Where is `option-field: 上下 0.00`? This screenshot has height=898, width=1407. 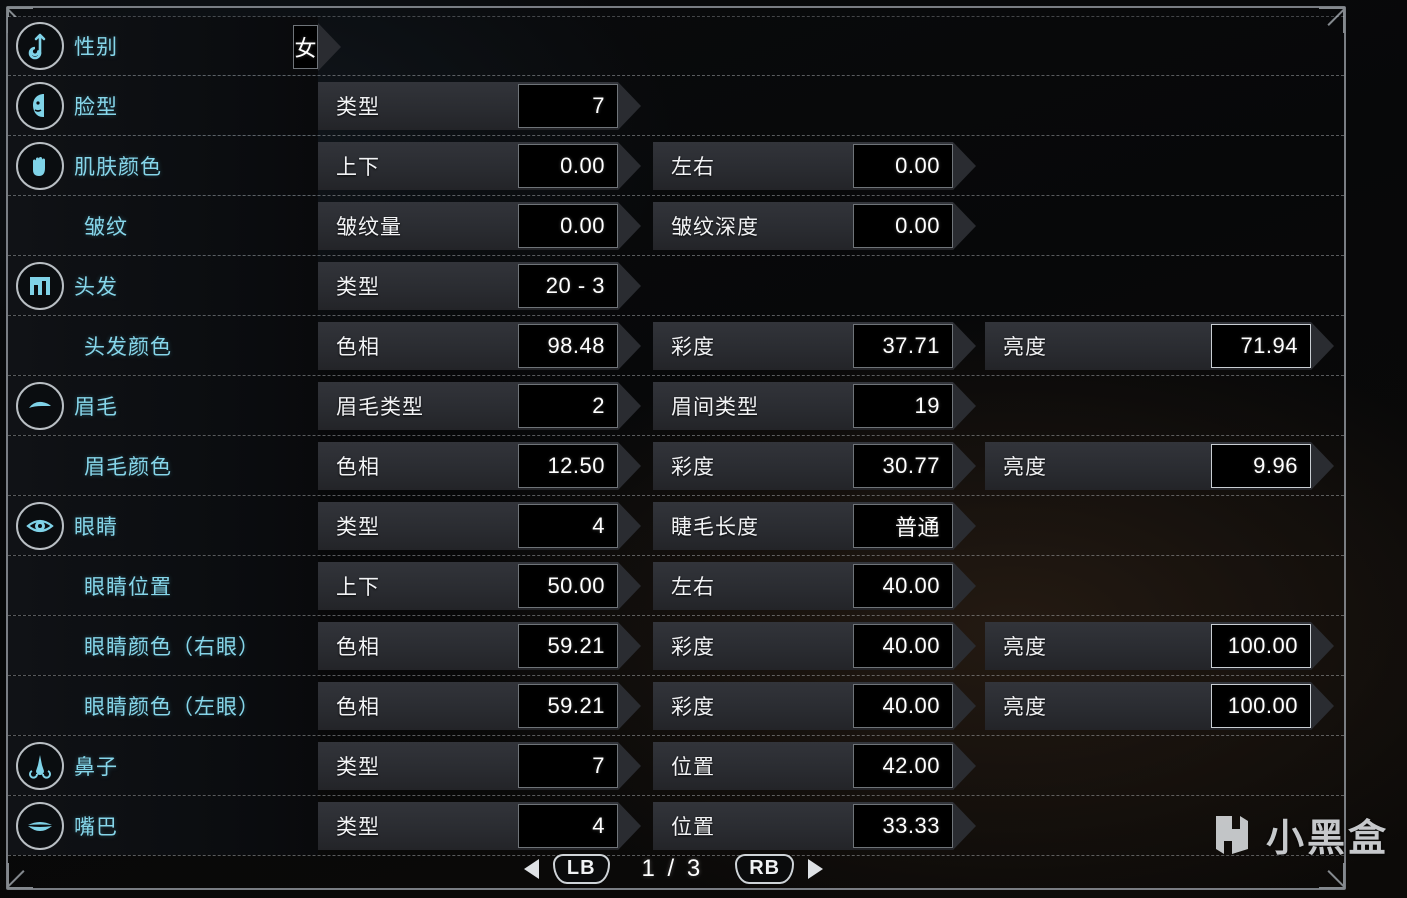
option-field: 上下 0.00 is located at coordinates (479, 166).